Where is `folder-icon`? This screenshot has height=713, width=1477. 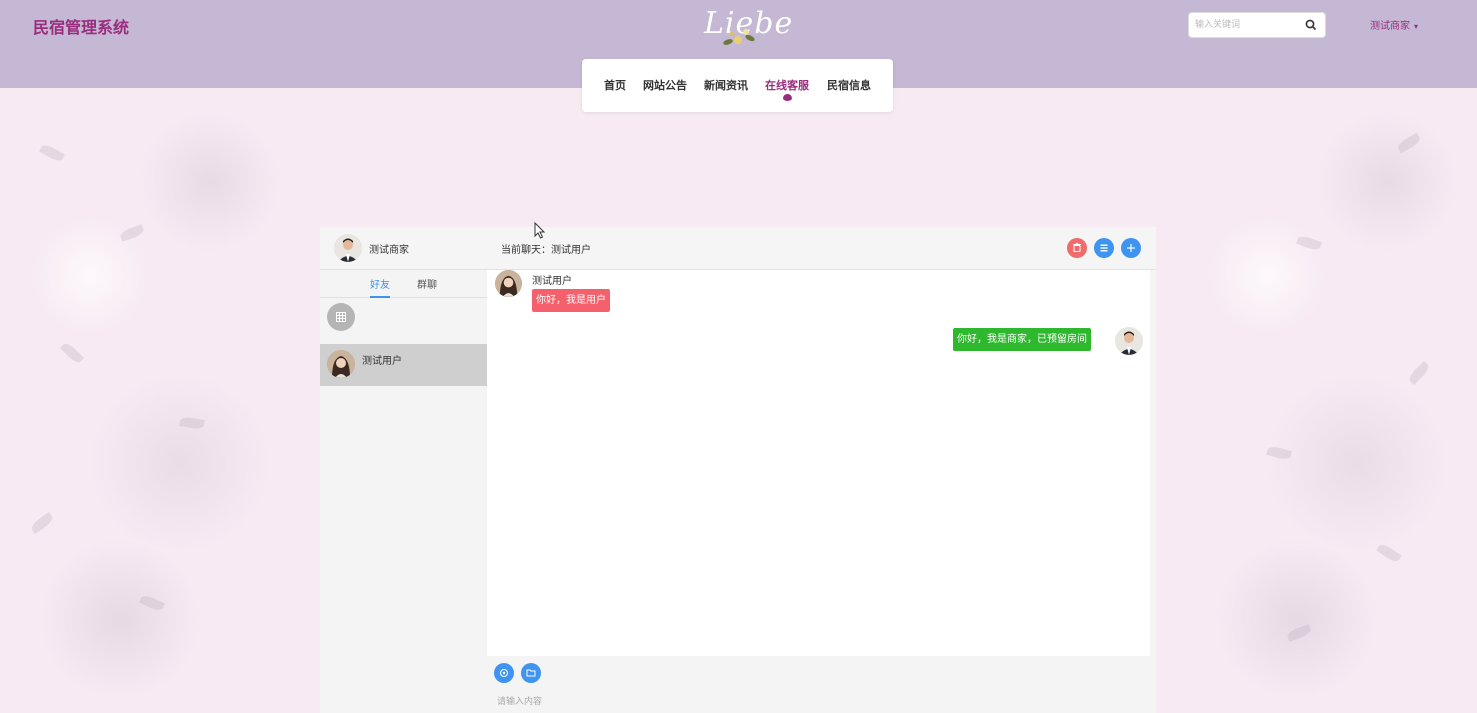 folder-icon is located at coordinates (531, 673).